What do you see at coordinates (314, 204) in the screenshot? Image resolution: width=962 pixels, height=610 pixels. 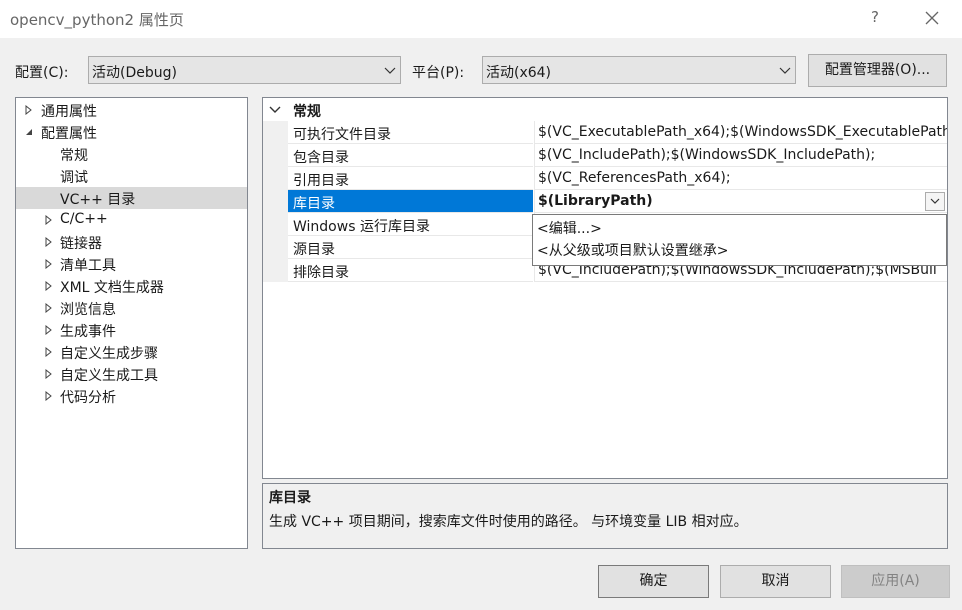 I see `property-name: 库目录` at bounding box center [314, 204].